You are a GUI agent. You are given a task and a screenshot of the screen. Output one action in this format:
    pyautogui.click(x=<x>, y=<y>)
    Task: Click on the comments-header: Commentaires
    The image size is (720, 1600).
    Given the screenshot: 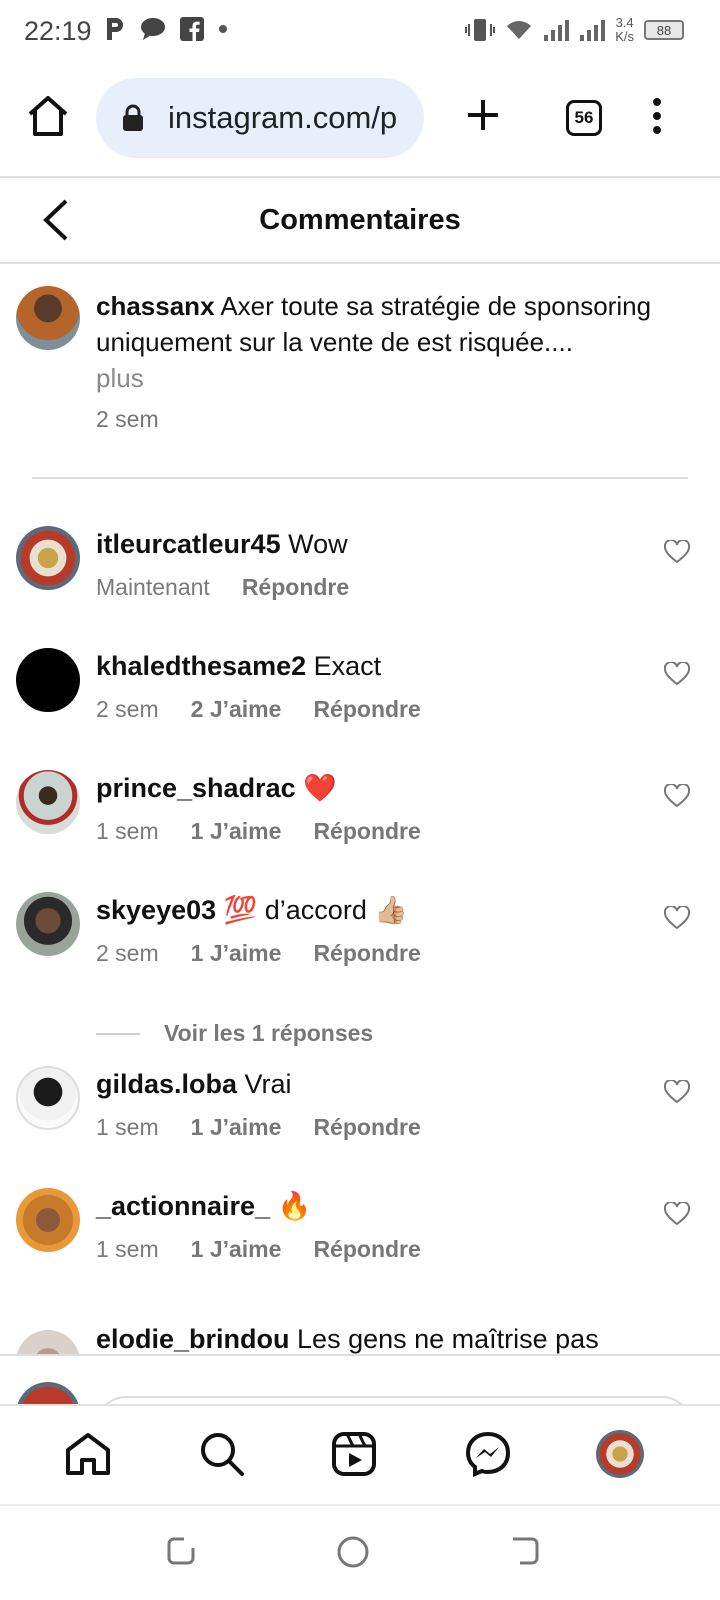 What is the action you would take?
    pyautogui.click(x=360, y=221)
    